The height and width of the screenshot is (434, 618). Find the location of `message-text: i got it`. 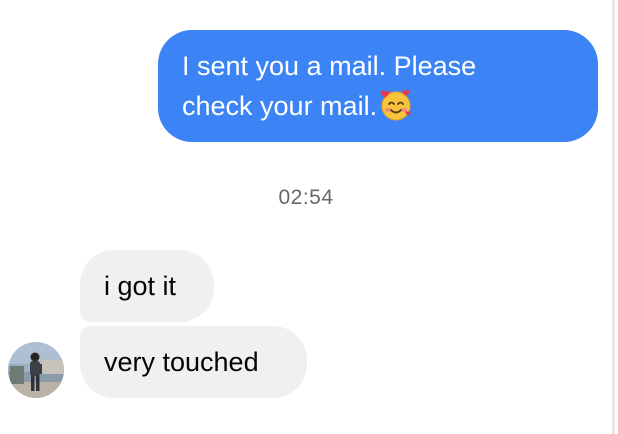

message-text: i got it is located at coordinates (140, 286).